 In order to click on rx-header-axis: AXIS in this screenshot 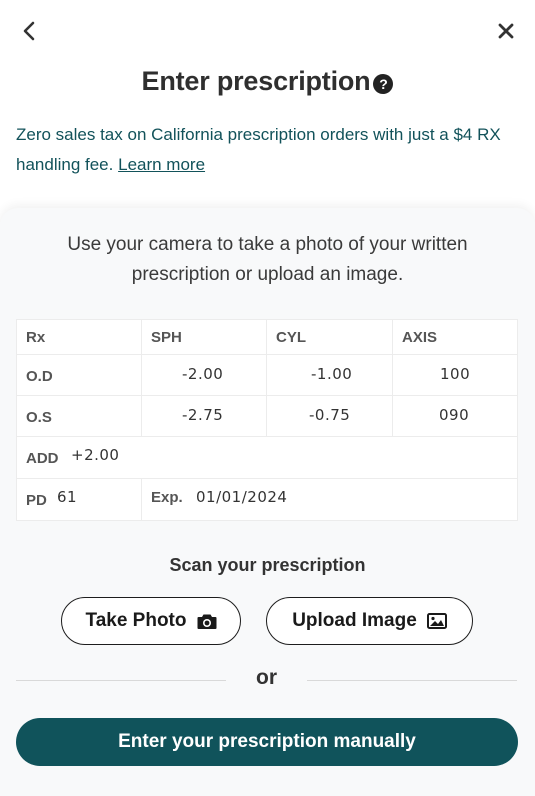, I will do `click(420, 337)`.